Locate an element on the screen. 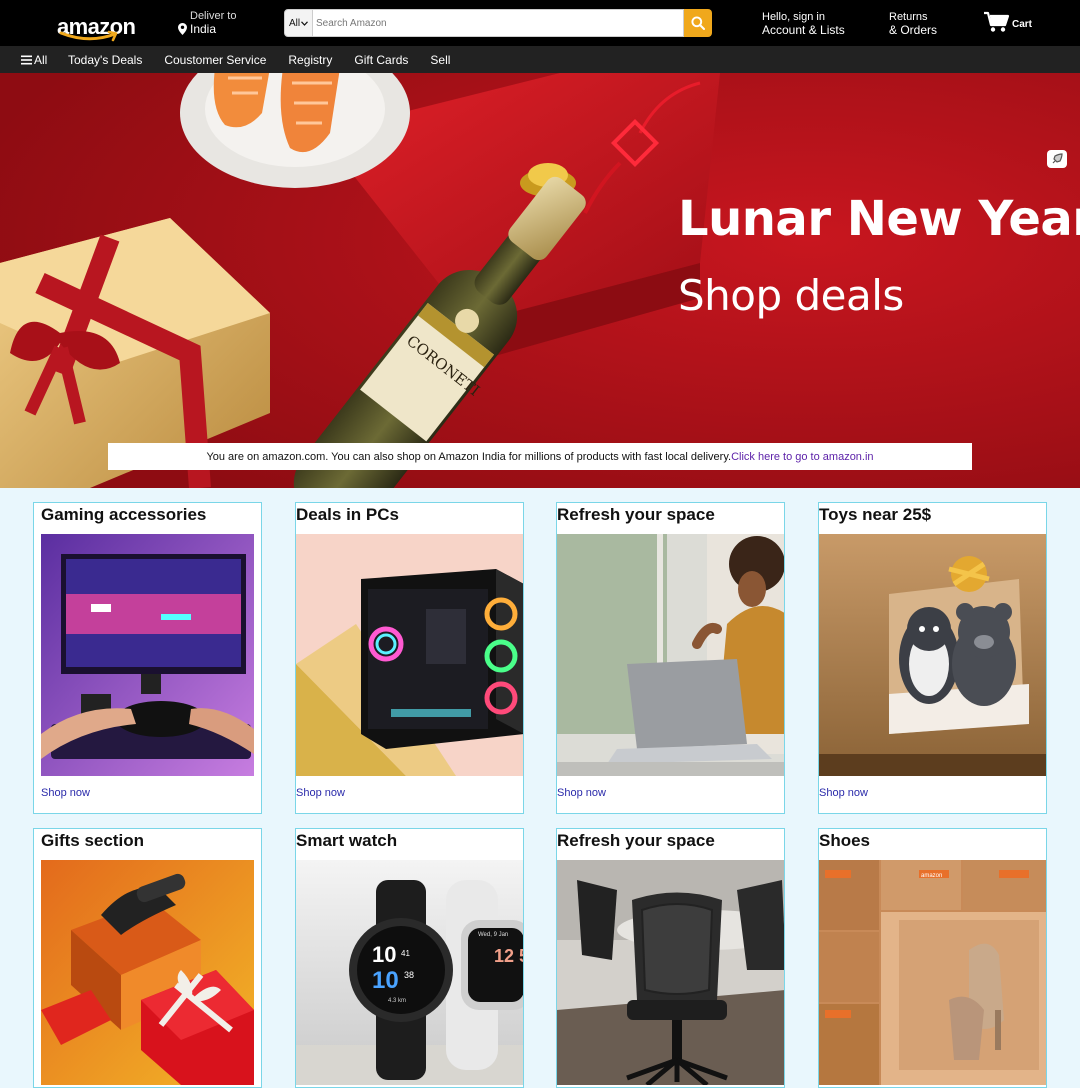  account-lists-menu: Hello, sign in Account & Lists is located at coordinates (803, 24).